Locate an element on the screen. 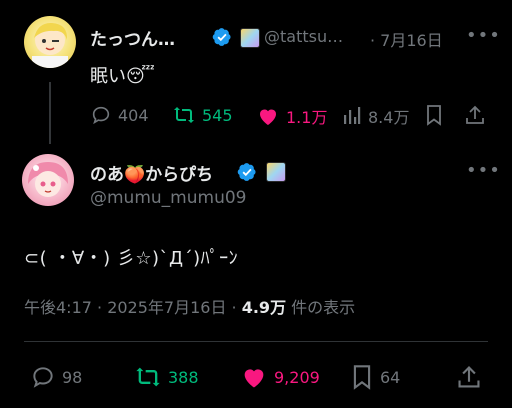 Image resolution: width=512 pixels, height=408 pixels. verified-badge-icon is located at coordinates (222, 37).